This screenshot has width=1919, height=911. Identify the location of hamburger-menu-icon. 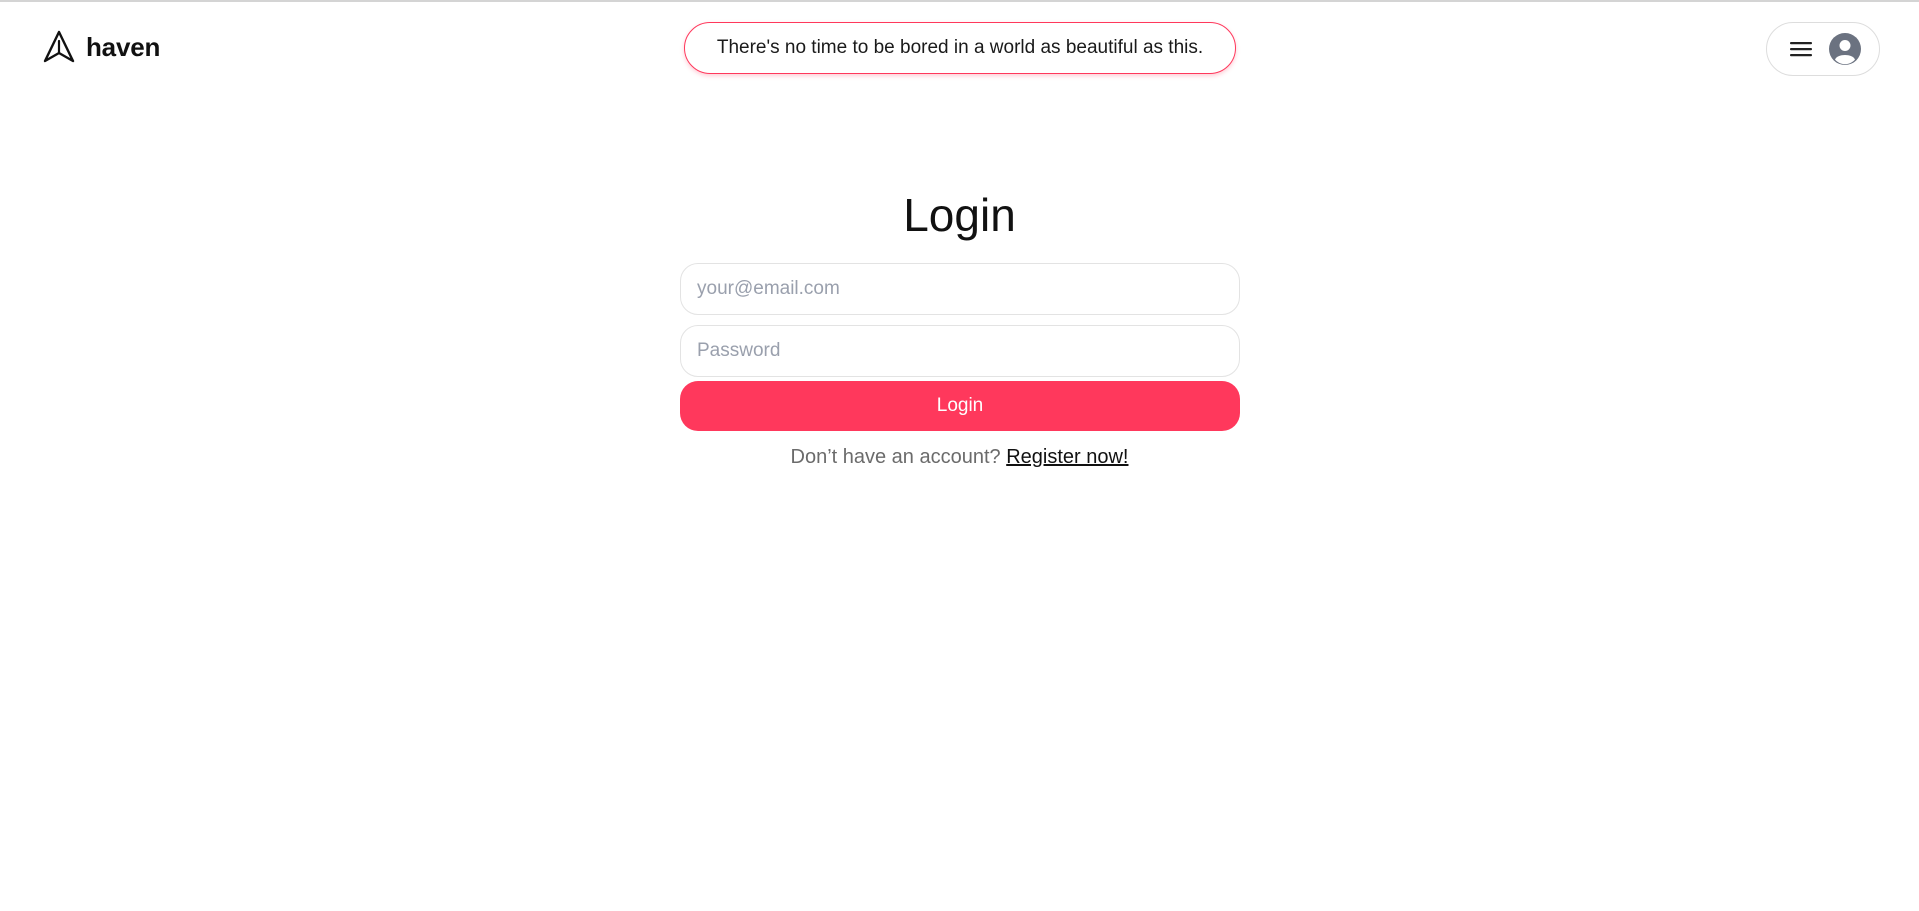
(1801, 49).